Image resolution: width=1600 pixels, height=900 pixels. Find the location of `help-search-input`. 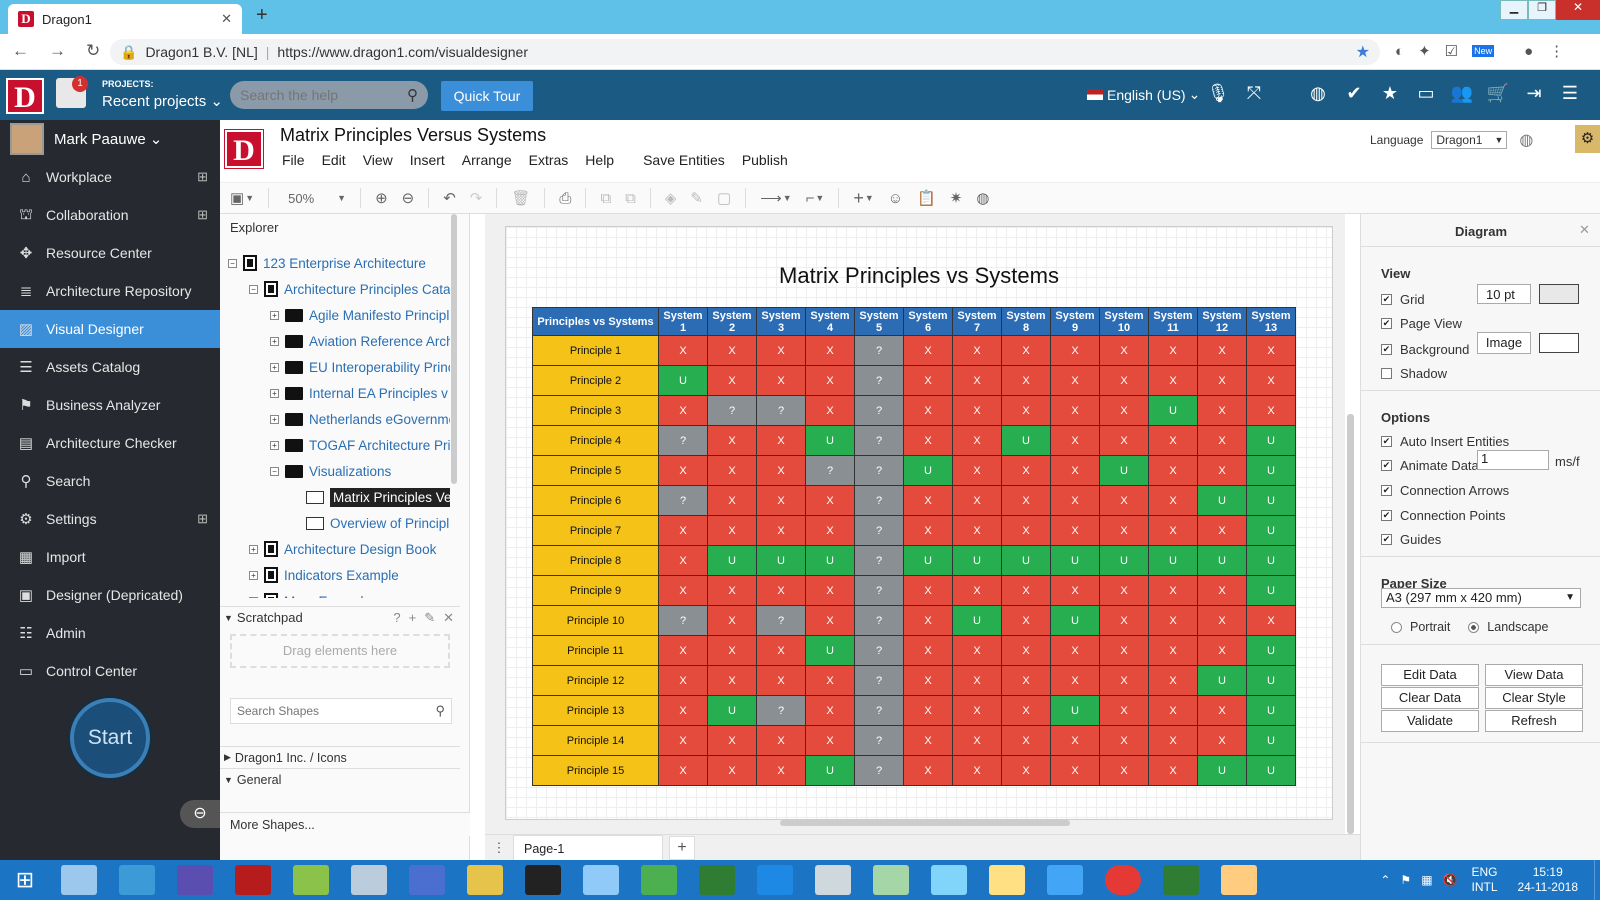

help-search-input is located at coordinates (315, 95).